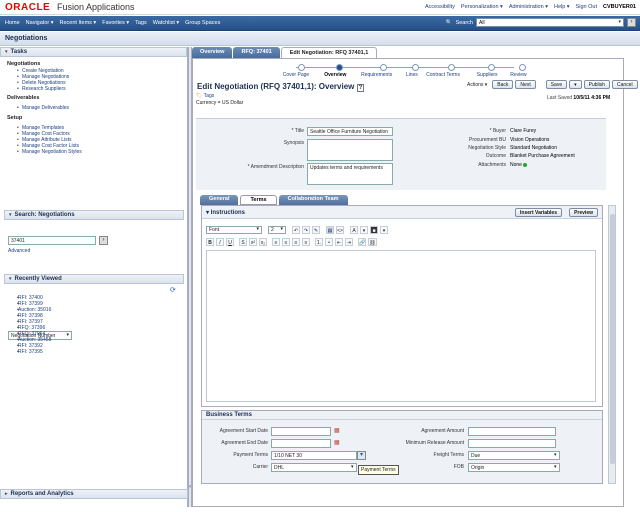 The height and width of the screenshot is (512, 640). What do you see at coordinates (514, 455) in the screenshot?
I see `freight-terms-select: Due` at bounding box center [514, 455].